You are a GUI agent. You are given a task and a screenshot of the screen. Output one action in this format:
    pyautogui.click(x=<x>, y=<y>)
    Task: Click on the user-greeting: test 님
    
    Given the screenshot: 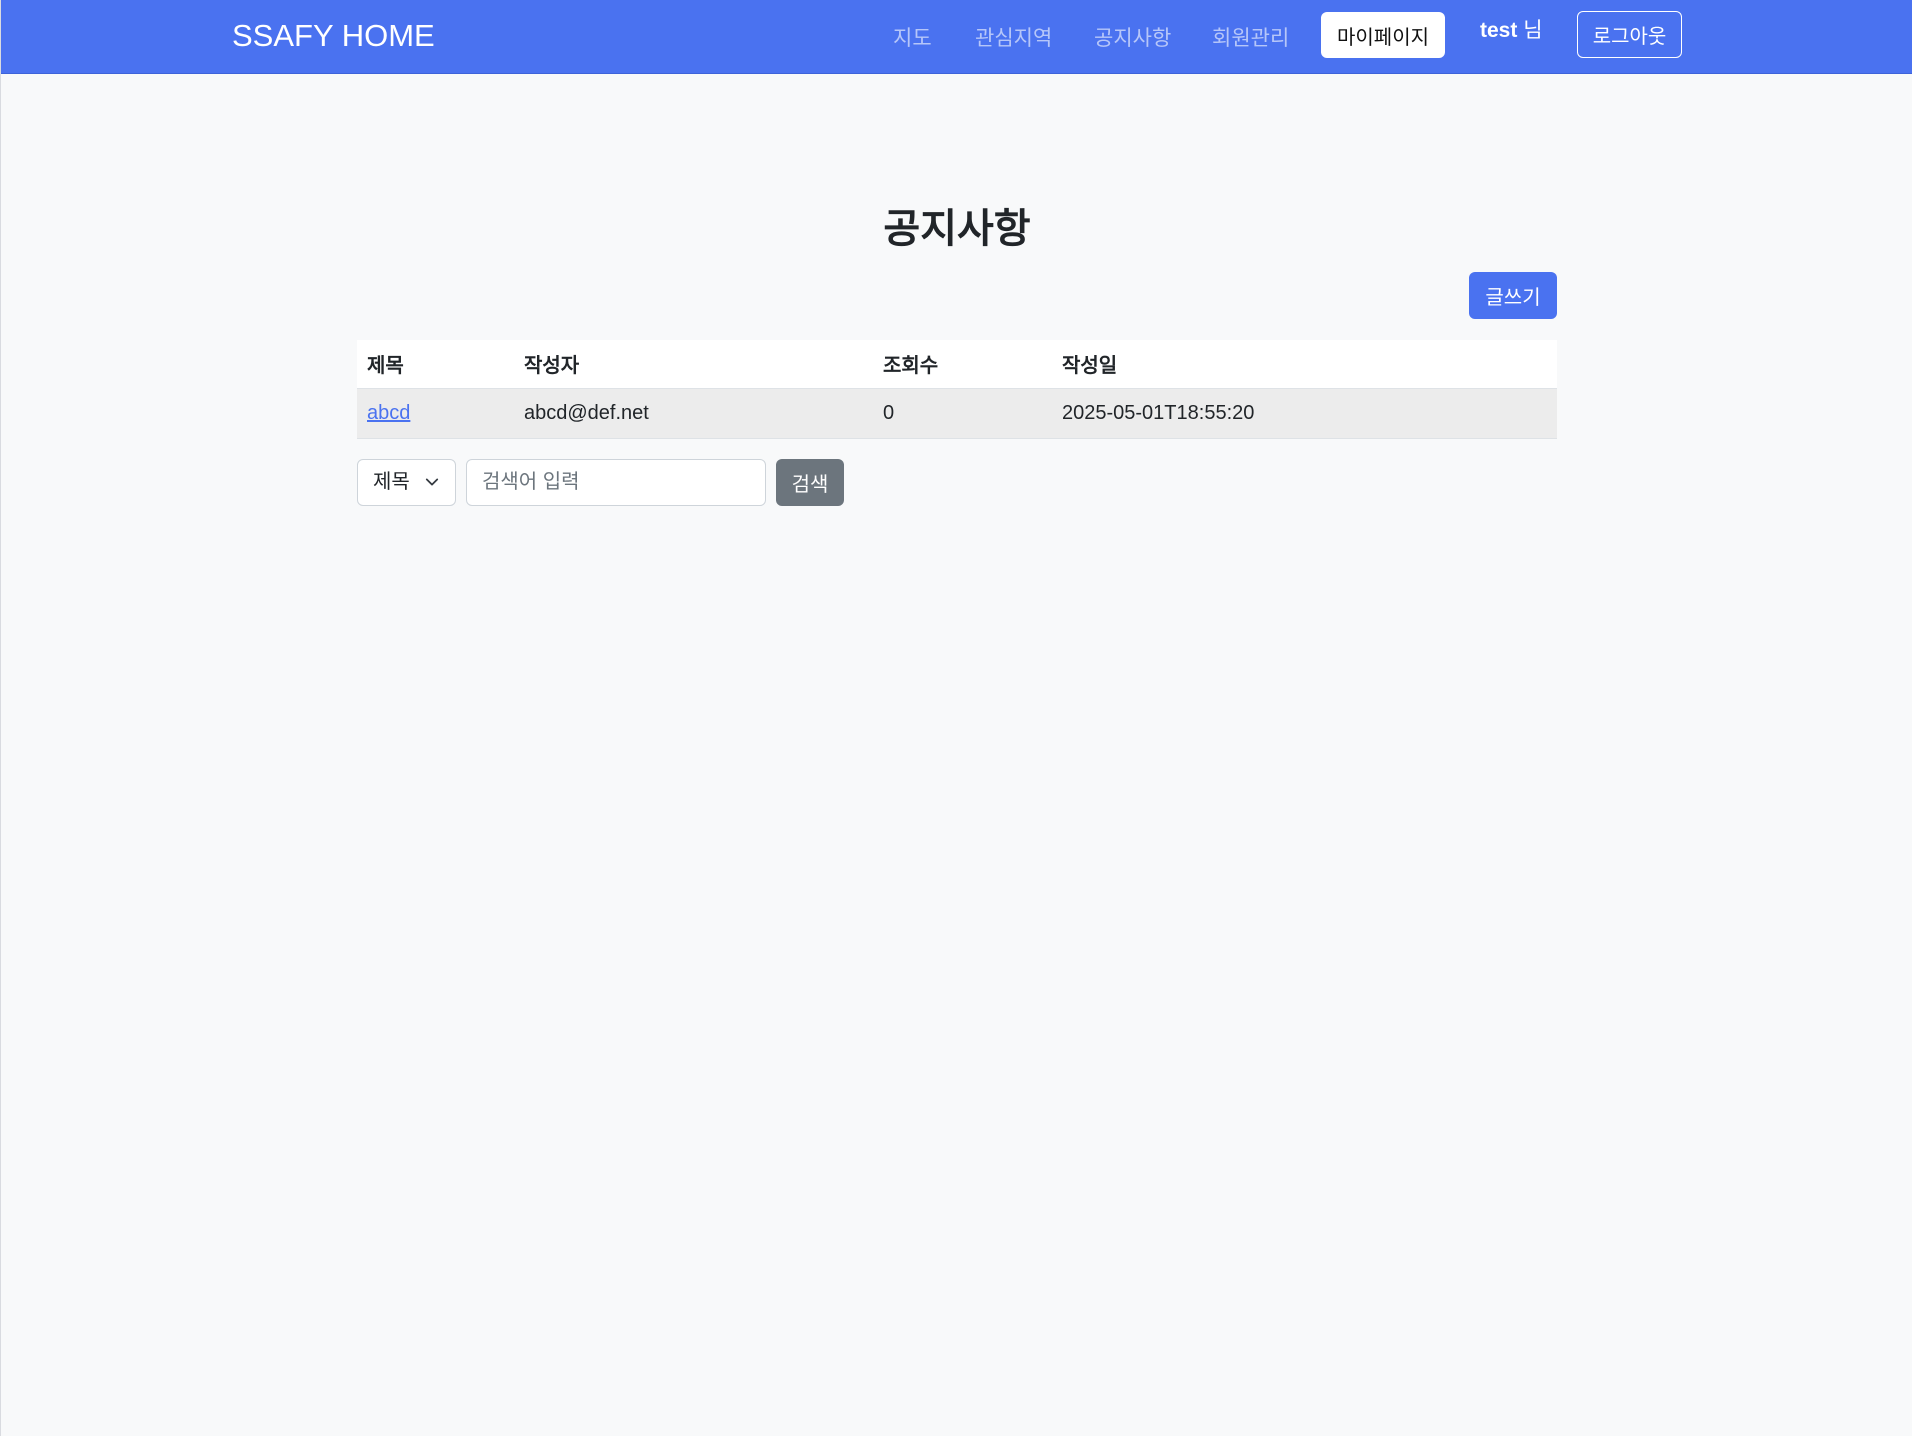 What is the action you would take?
    pyautogui.click(x=1511, y=29)
    